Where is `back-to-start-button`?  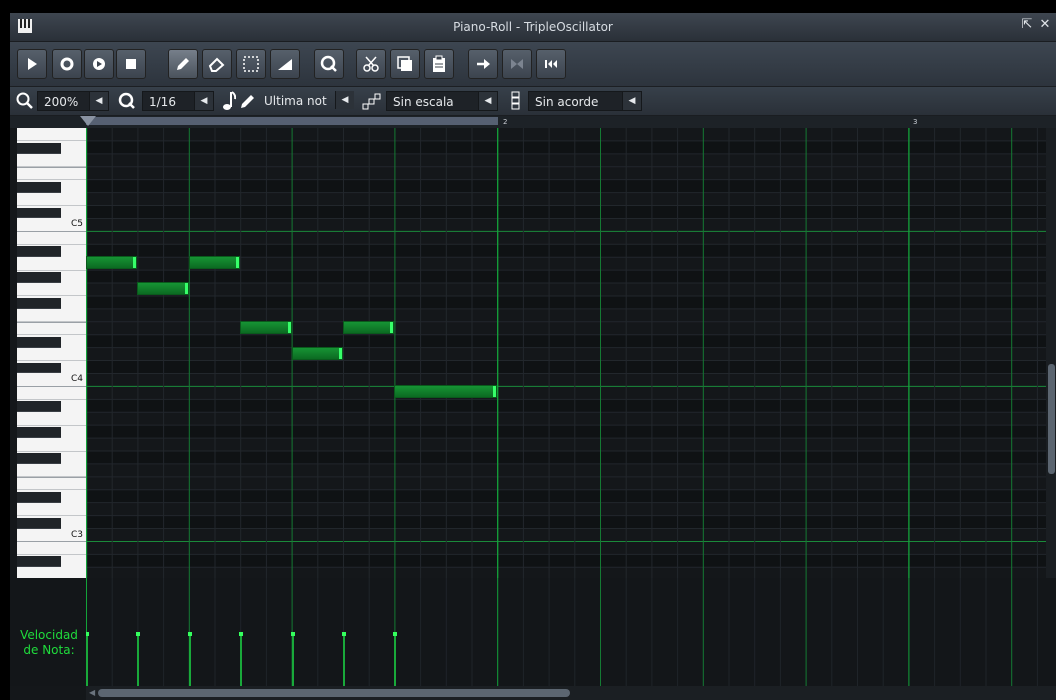
back-to-start-button is located at coordinates (517, 64).